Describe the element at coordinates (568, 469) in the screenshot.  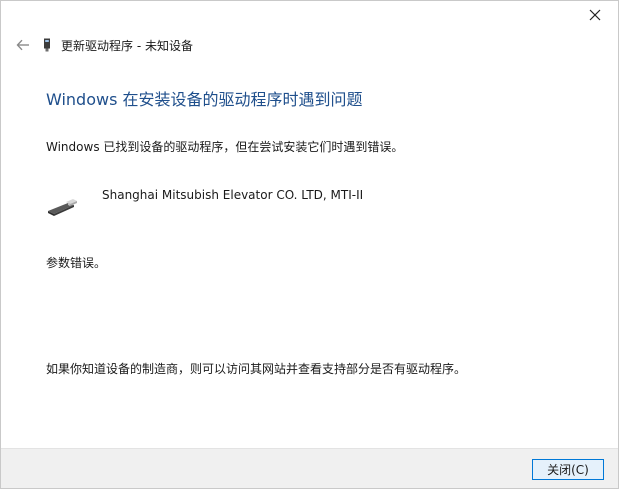
I see `close-button: 关闭(C)` at that location.